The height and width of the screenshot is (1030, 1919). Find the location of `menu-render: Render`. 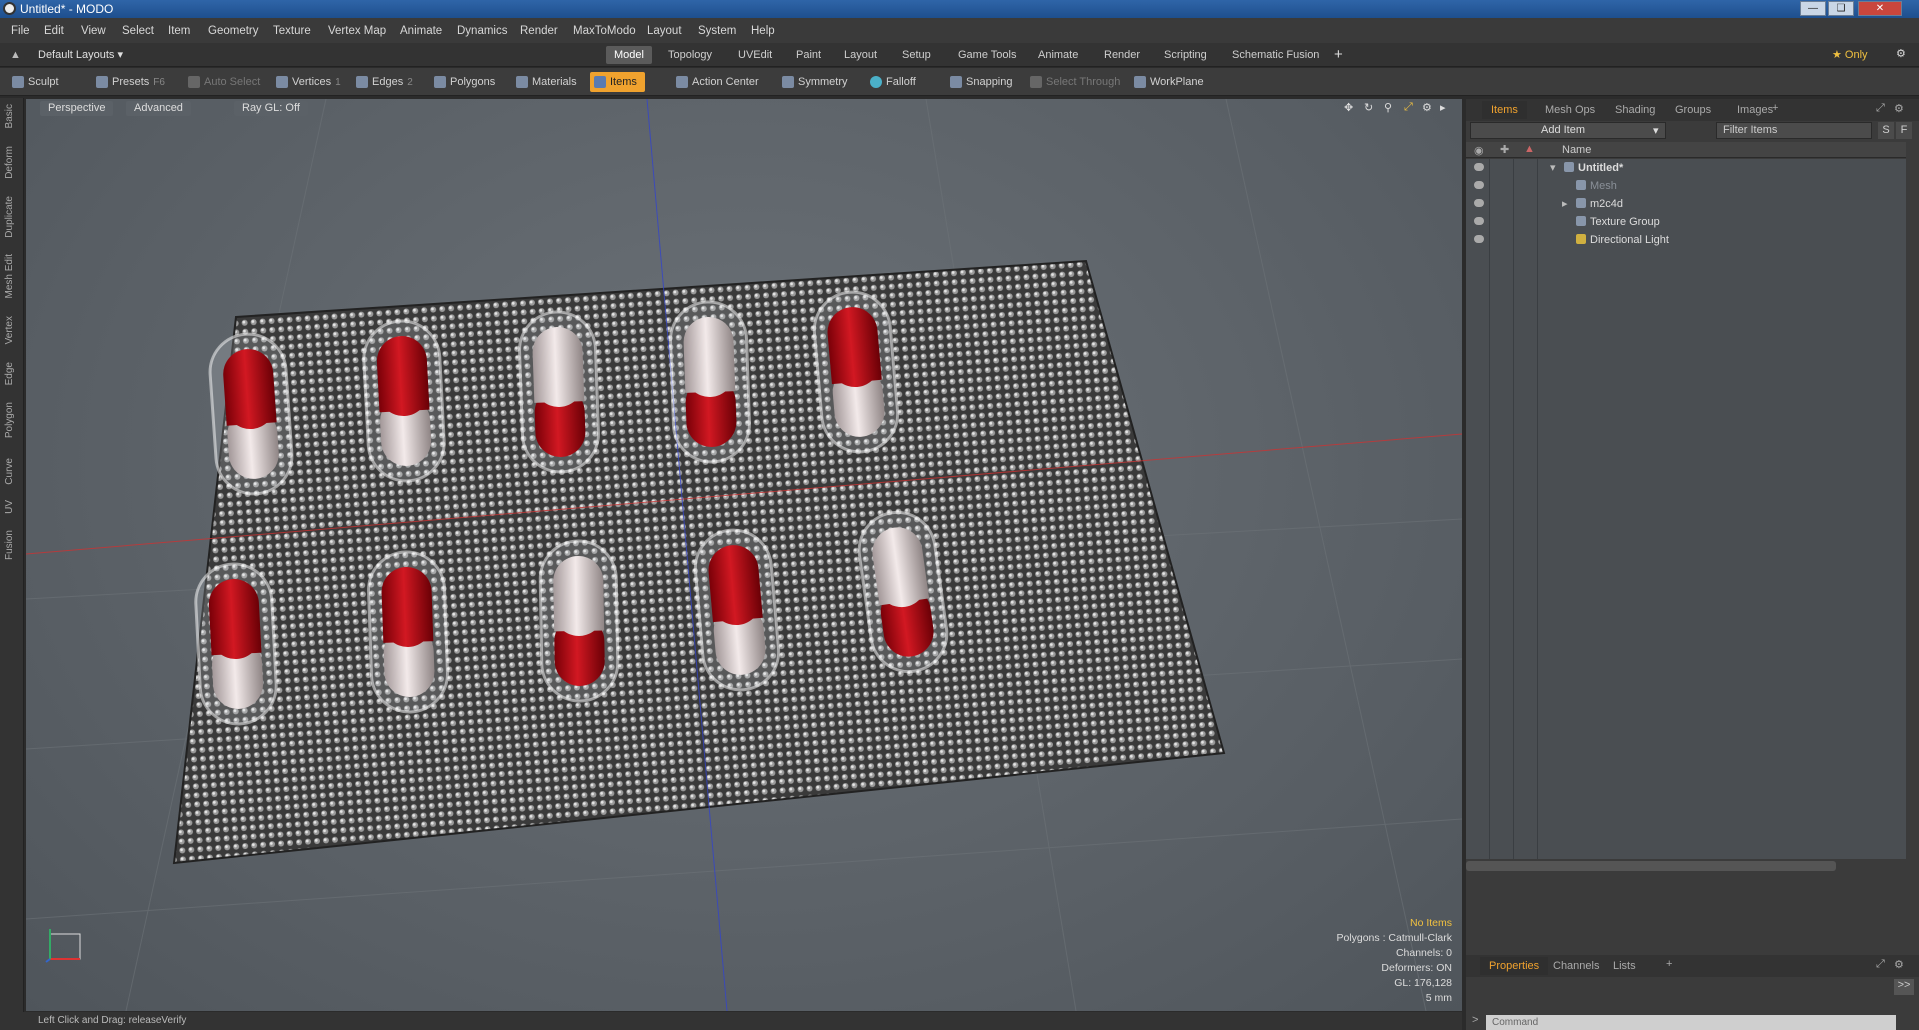

menu-render: Render is located at coordinates (539, 31).